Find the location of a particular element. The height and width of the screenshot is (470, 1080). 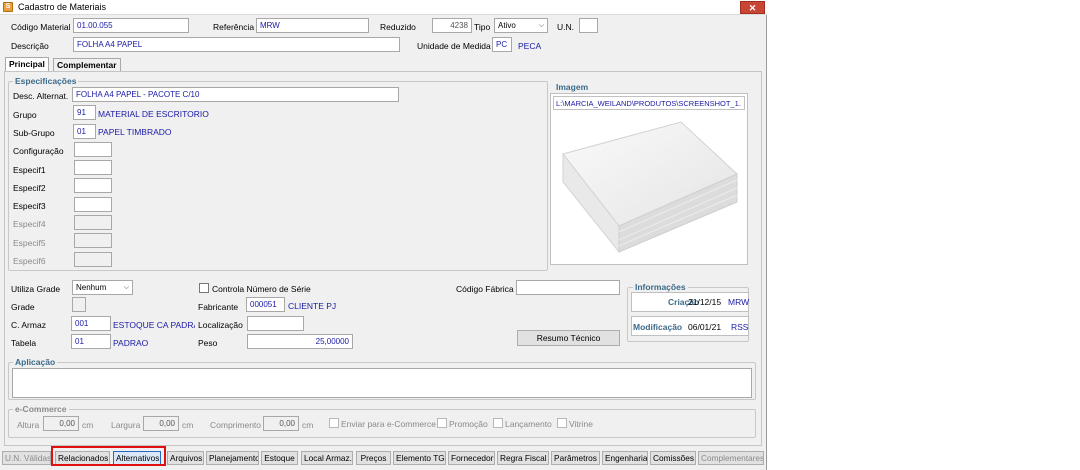

vitrine-label: Vitrine is located at coordinates (581, 424).